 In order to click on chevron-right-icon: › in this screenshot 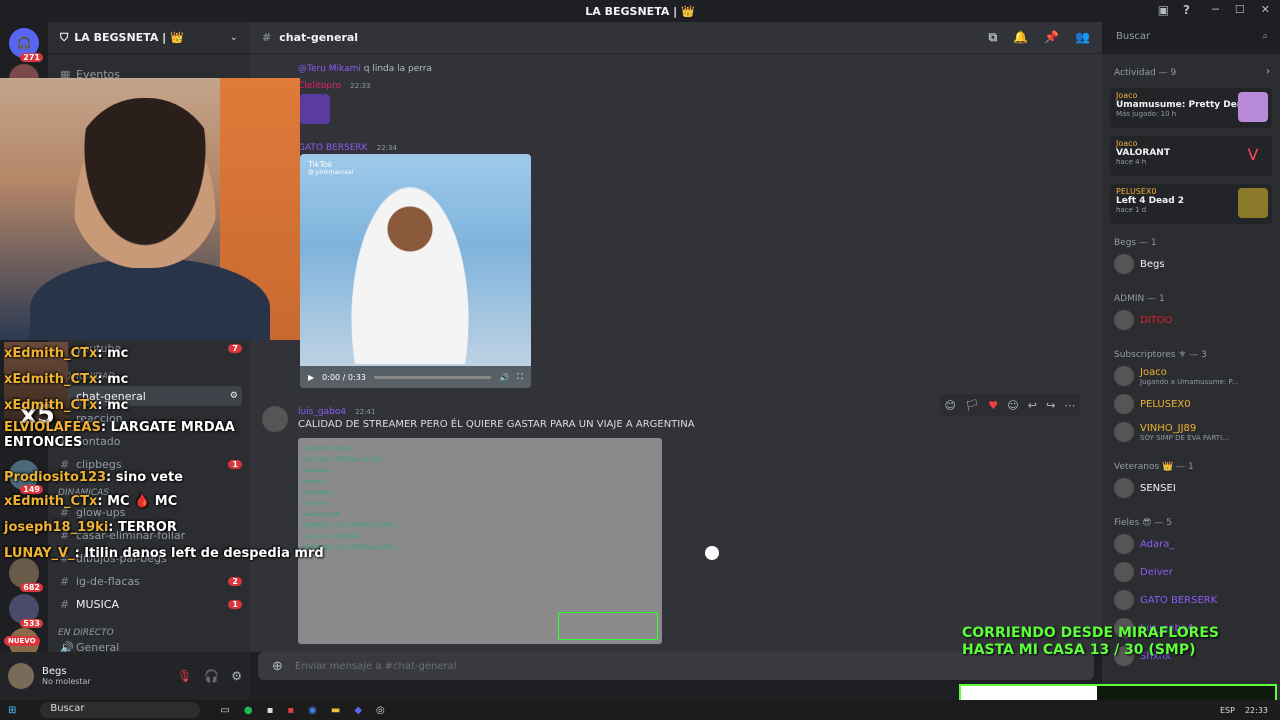, I will do `click(1268, 71)`.